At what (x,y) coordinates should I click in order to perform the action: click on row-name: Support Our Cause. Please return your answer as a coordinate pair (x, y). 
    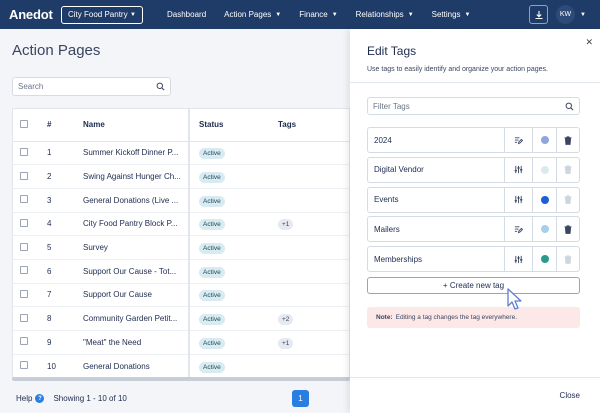
    Looking at the image, I should click on (132, 295).